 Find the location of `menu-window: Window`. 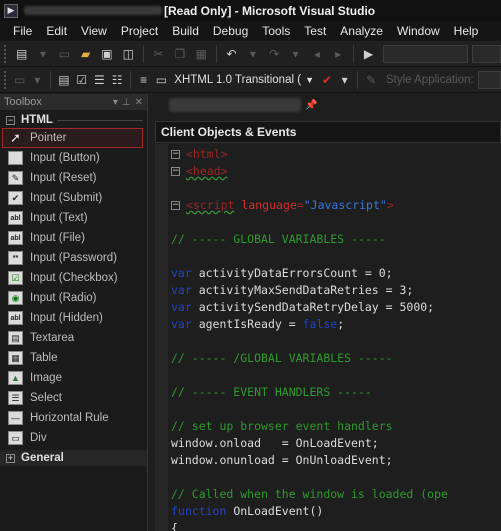

menu-window: Window is located at coordinates (418, 31).